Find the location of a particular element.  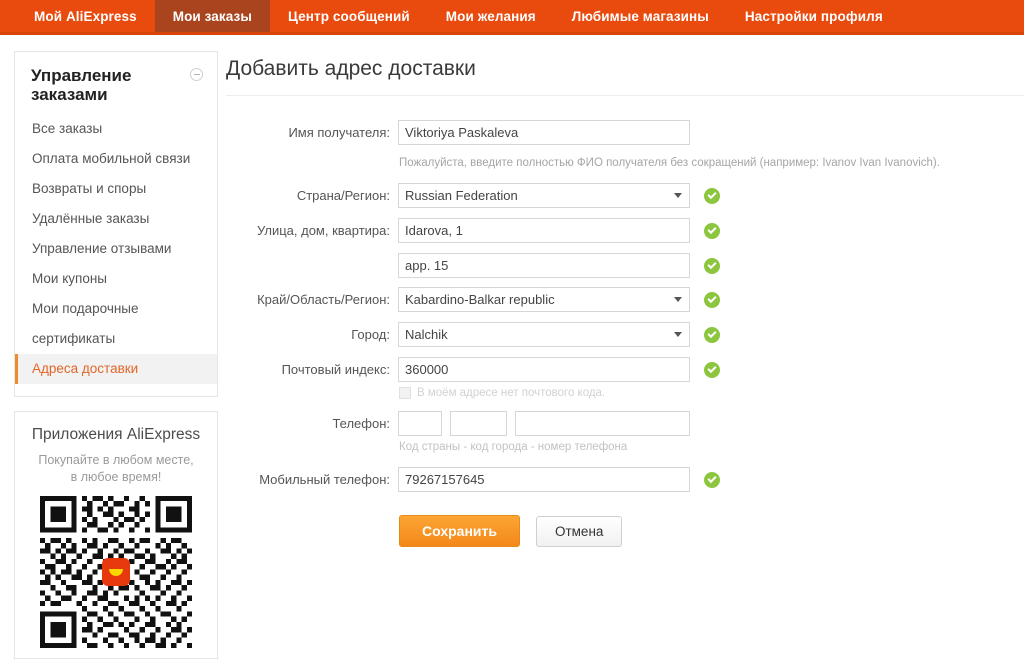

street-label: Улица, дом, квартира: is located at coordinates (323, 230).